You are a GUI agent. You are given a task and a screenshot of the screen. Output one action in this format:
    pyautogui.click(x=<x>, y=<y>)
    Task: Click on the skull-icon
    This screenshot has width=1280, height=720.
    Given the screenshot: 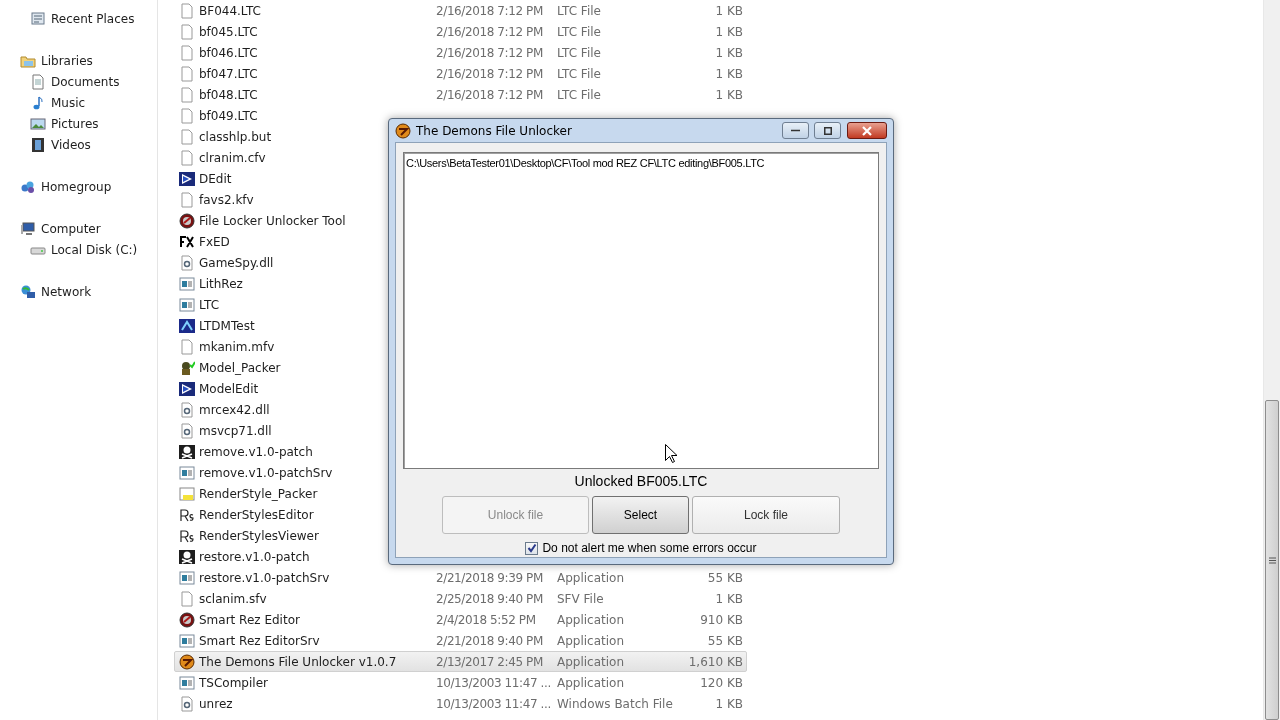 What is the action you would take?
    pyautogui.click(x=187, y=556)
    